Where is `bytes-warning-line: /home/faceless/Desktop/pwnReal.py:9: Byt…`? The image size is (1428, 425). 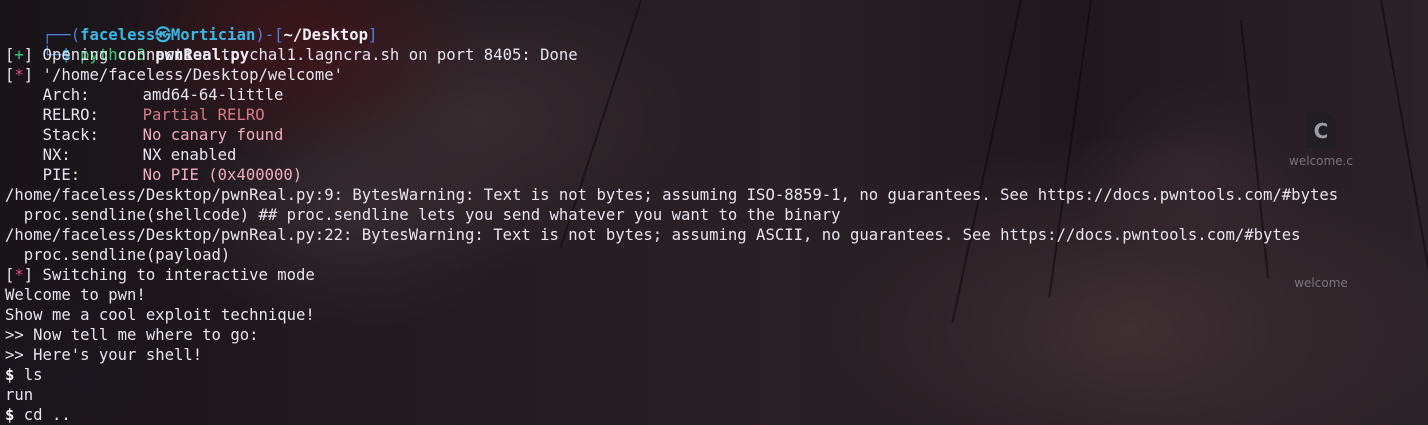
bytes-warning-line: /home/faceless/Desktop/pwnReal.py:9: Byt… is located at coordinates (672, 195).